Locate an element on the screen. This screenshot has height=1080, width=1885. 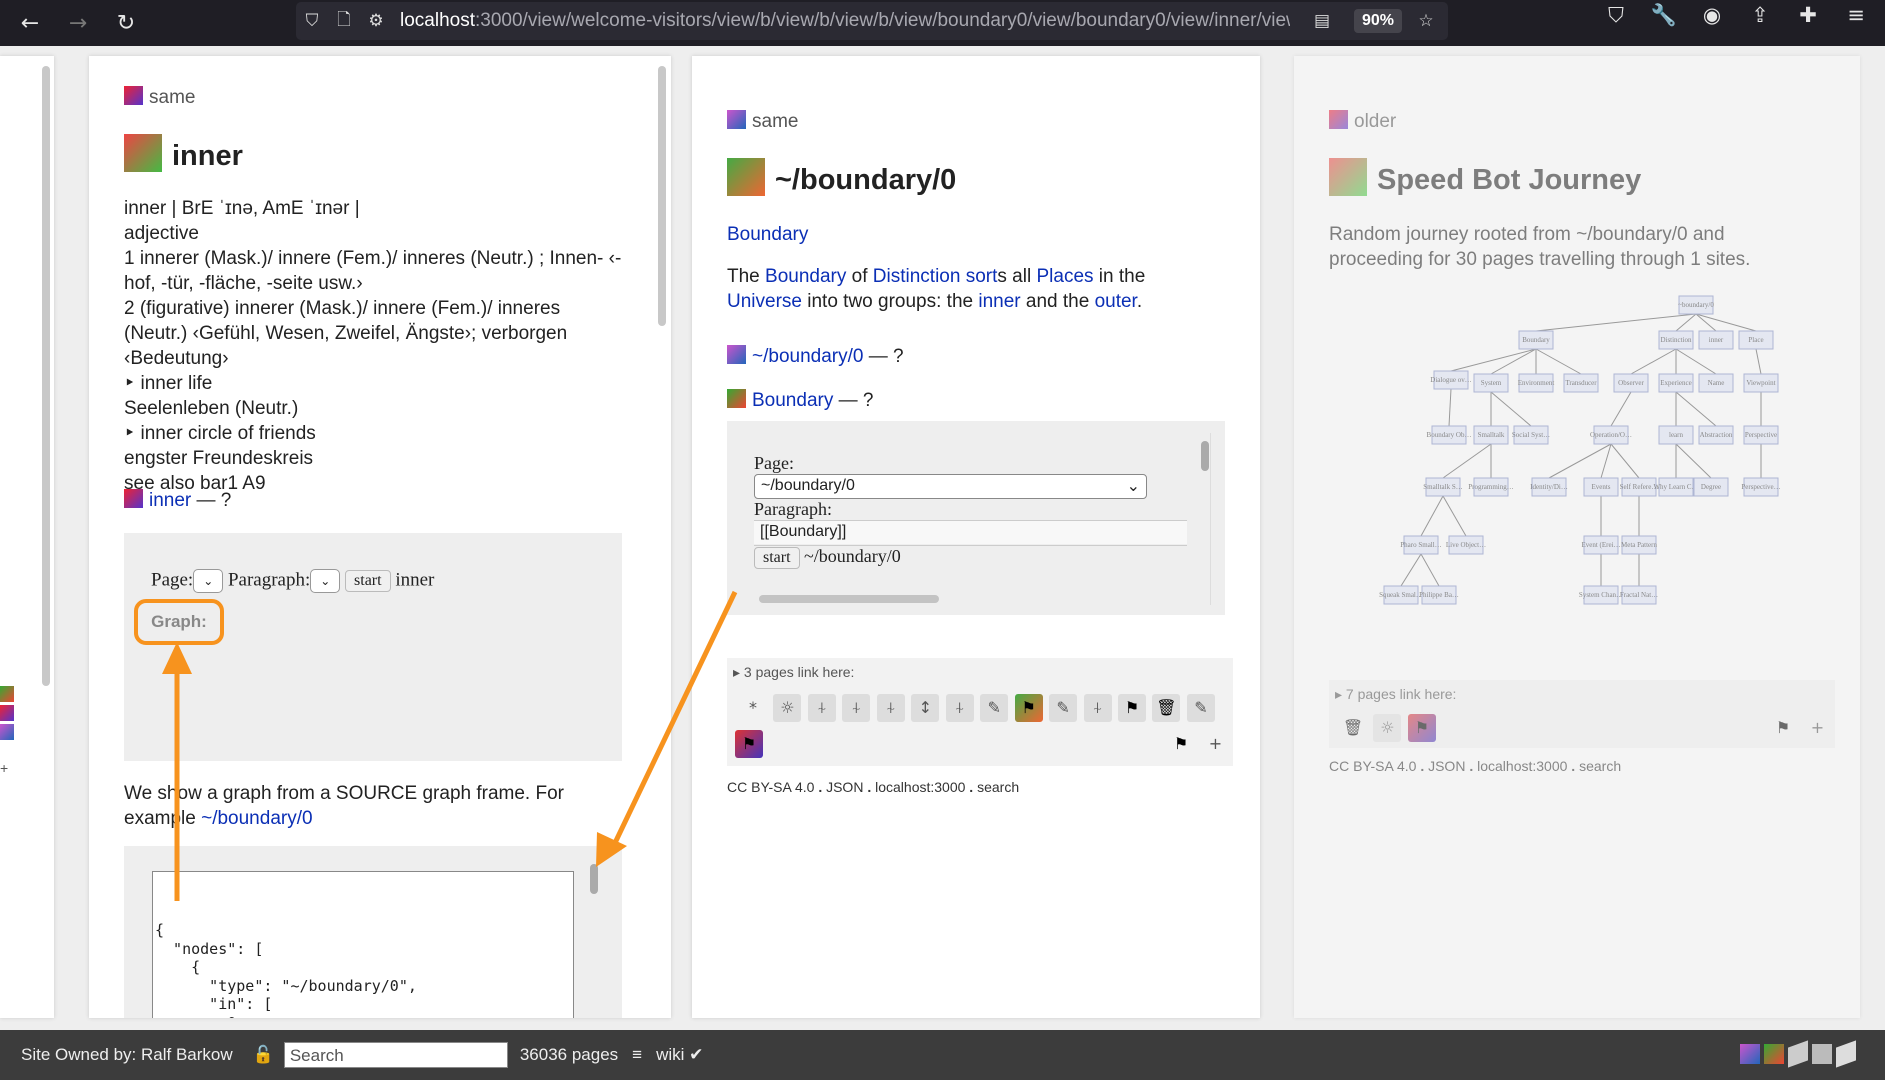
graph-node: inner is located at coordinates (1716, 340).